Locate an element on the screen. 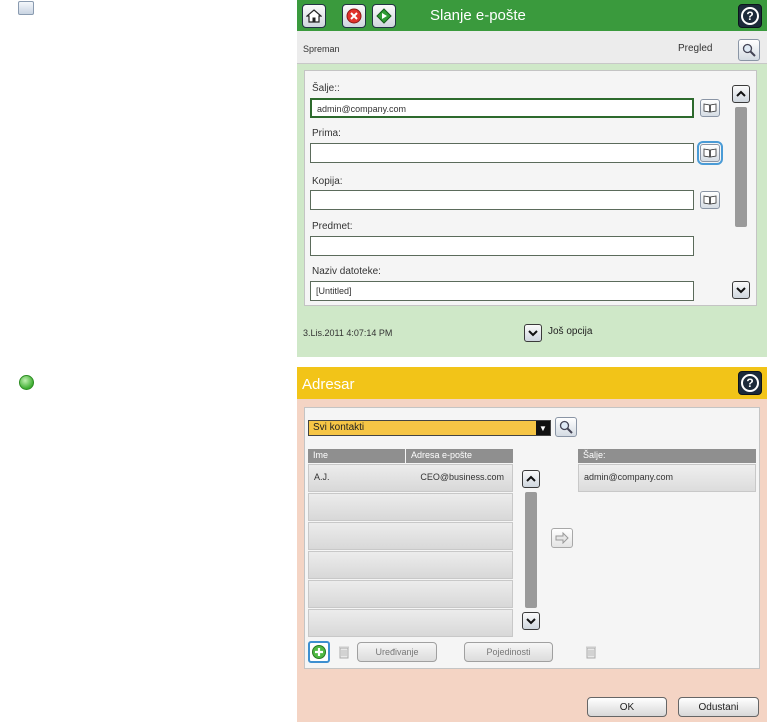 The height and width of the screenshot is (722, 767). stop-icon is located at coordinates (354, 16).